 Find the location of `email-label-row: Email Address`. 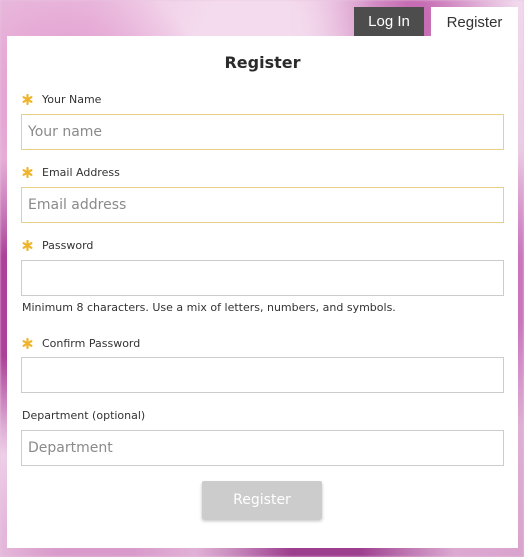

email-label-row: Email Address is located at coordinates (71, 172).